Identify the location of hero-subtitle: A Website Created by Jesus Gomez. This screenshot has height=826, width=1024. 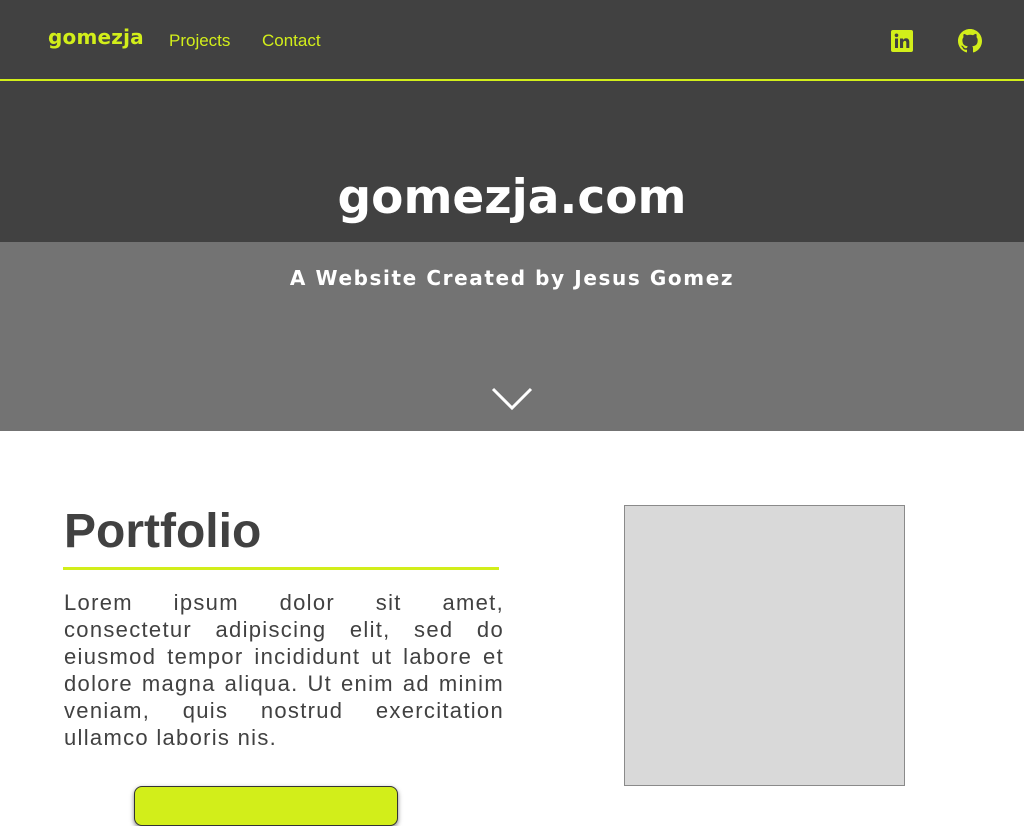
(512, 278).